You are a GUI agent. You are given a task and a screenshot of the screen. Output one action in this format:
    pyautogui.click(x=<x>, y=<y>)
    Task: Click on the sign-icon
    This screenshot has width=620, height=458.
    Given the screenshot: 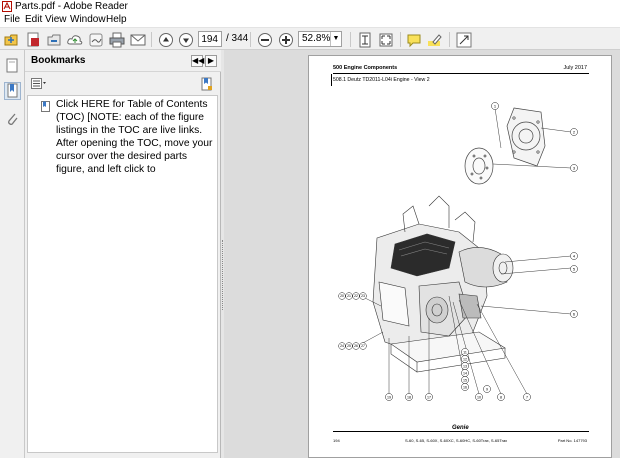 What is the action you would take?
    pyautogui.click(x=96, y=39)
    